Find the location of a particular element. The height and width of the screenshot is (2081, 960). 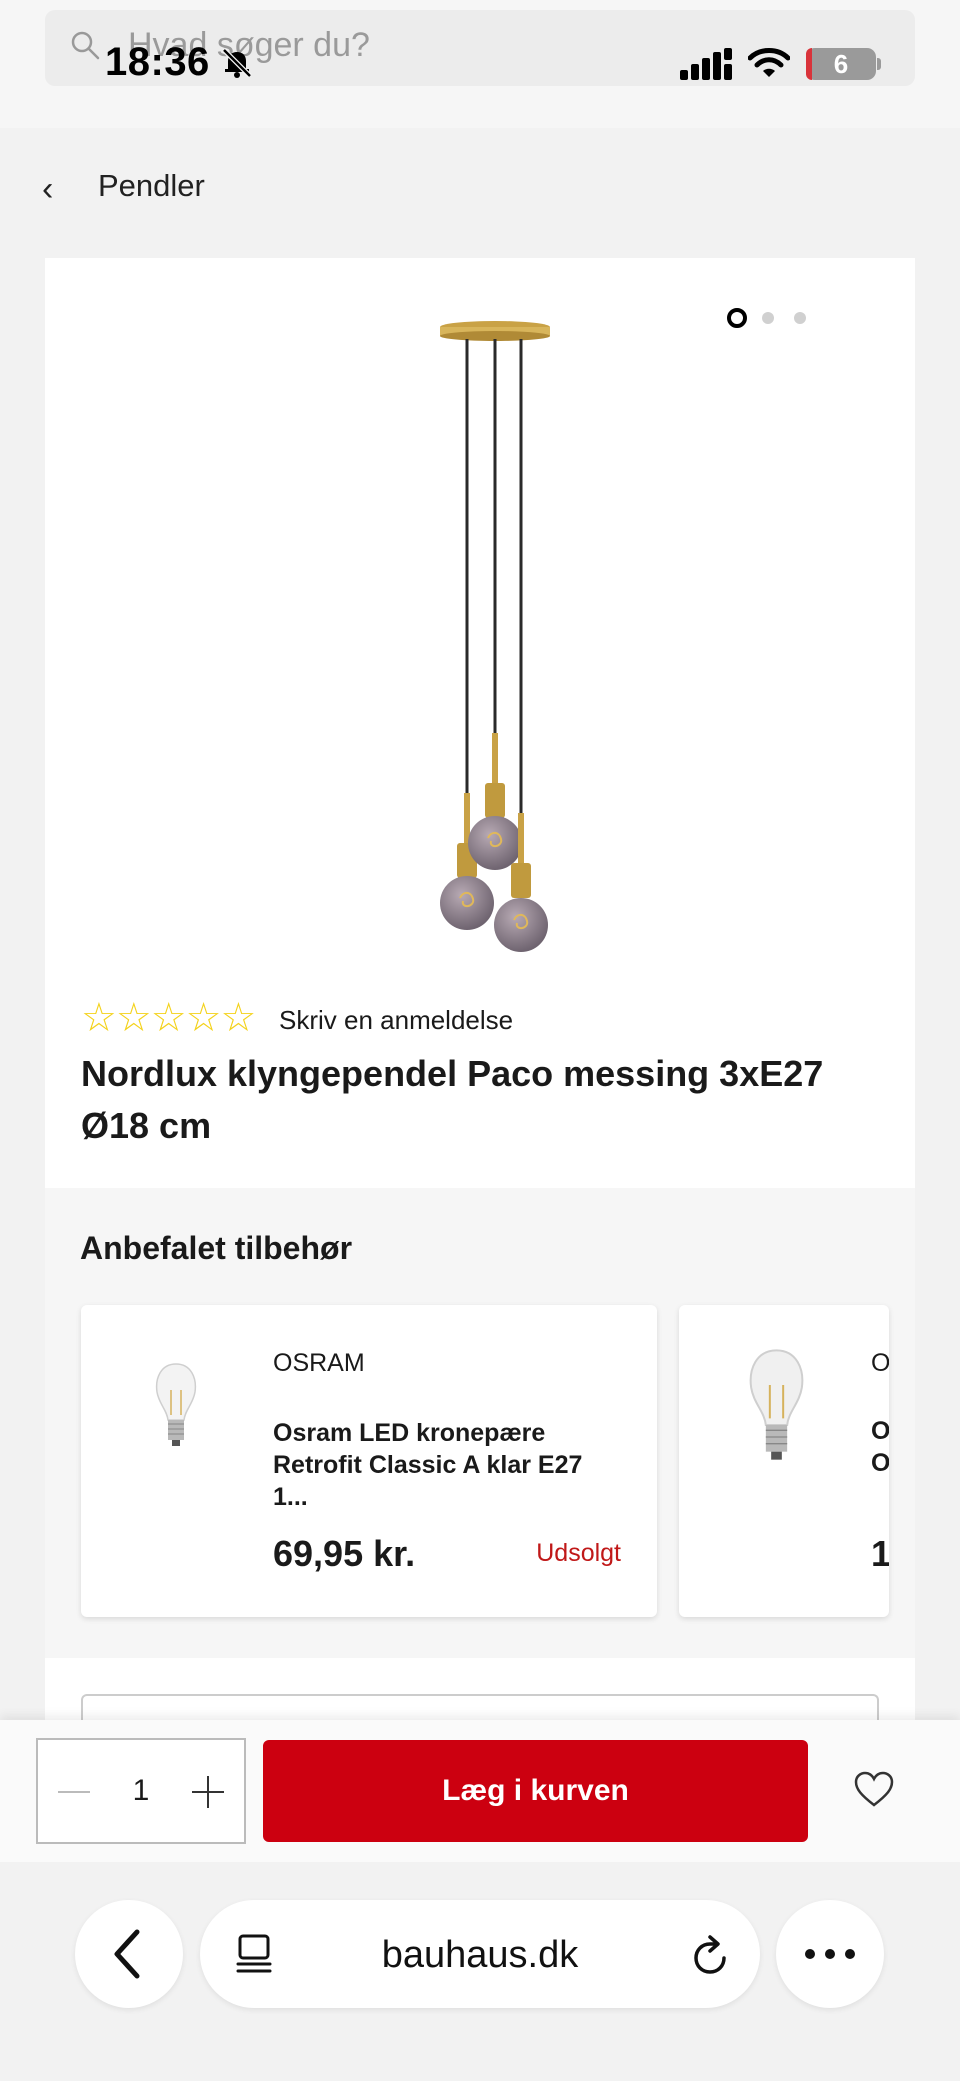

url-text: bauhaus.dk is located at coordinates (480, 1955).